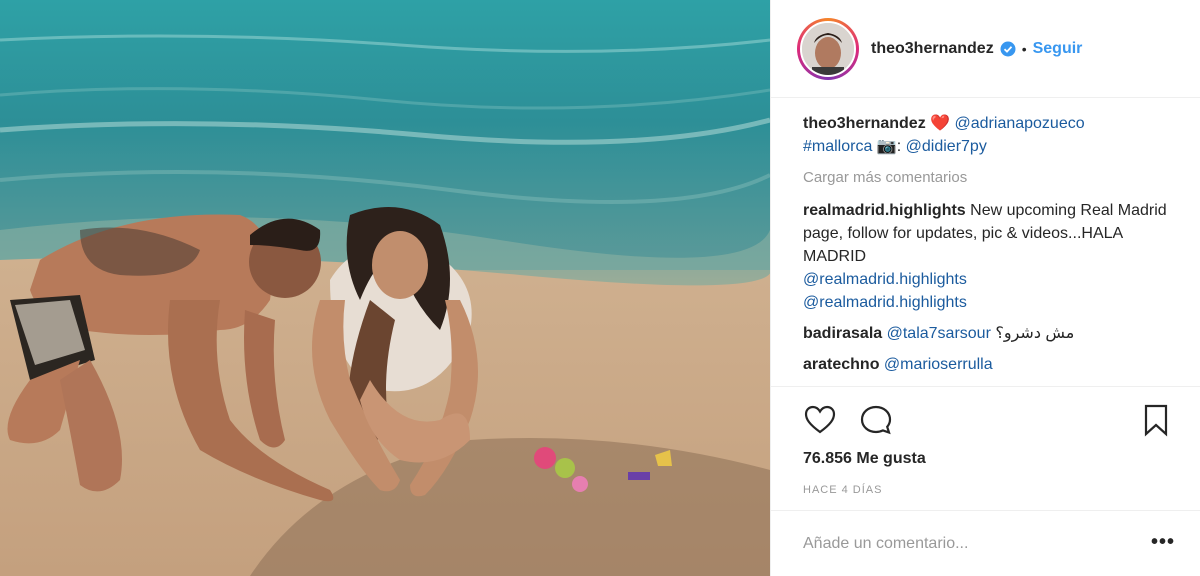 The width and height of the screenshot is (1200, 576). I want to click on action-bar, so click(985, 416).